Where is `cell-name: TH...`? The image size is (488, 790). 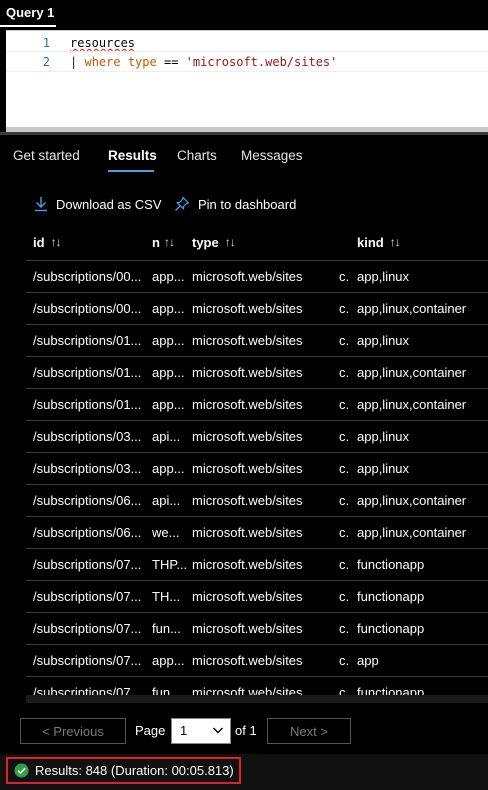
cell-name: TH... is located at coordinates (166, 596).